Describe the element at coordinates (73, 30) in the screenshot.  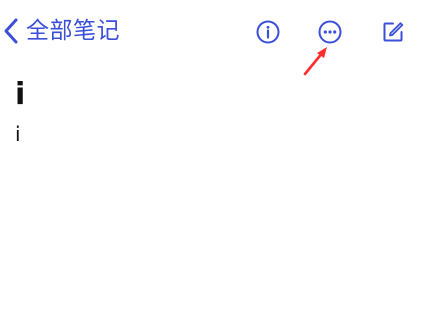
I see `back-label: 全部笔记` at that location.